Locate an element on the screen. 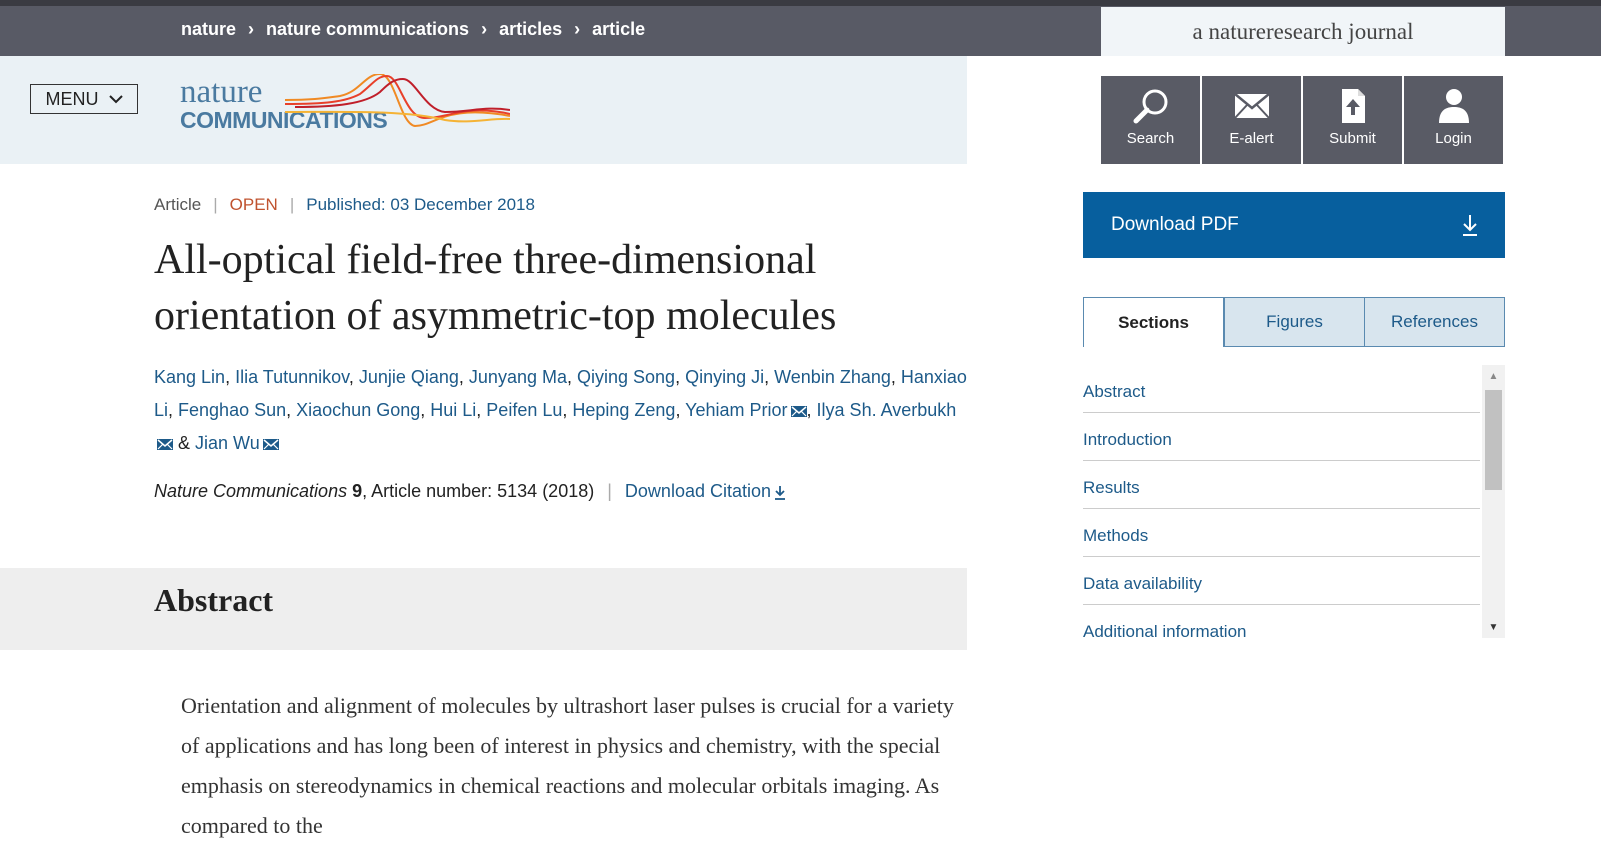 The width and height of the screenshot is (1601, 859). journal-name: Nature Communications is located at coordinates (251, 491).